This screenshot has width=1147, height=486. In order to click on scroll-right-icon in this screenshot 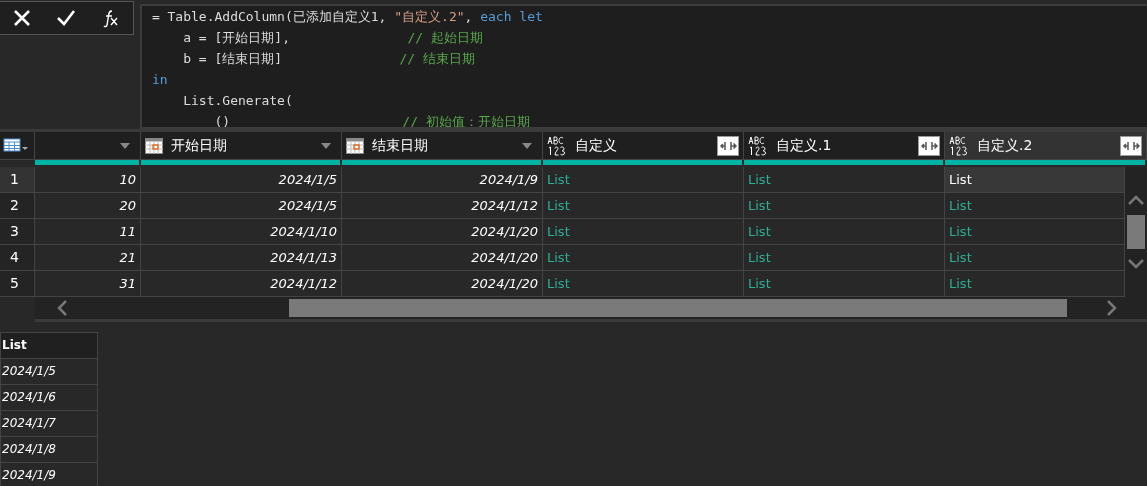, I will do `click(1112, 308)`.